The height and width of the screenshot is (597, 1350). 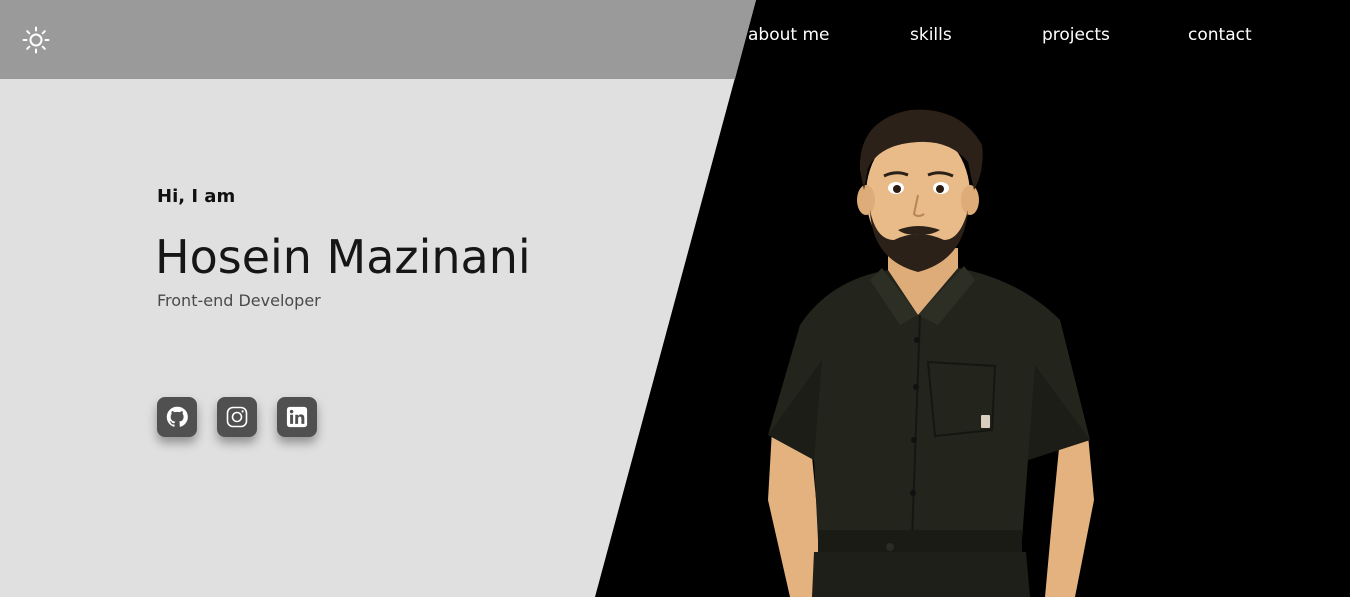 I want to click on nav-projects: projects, so click(x=1076, y=35).